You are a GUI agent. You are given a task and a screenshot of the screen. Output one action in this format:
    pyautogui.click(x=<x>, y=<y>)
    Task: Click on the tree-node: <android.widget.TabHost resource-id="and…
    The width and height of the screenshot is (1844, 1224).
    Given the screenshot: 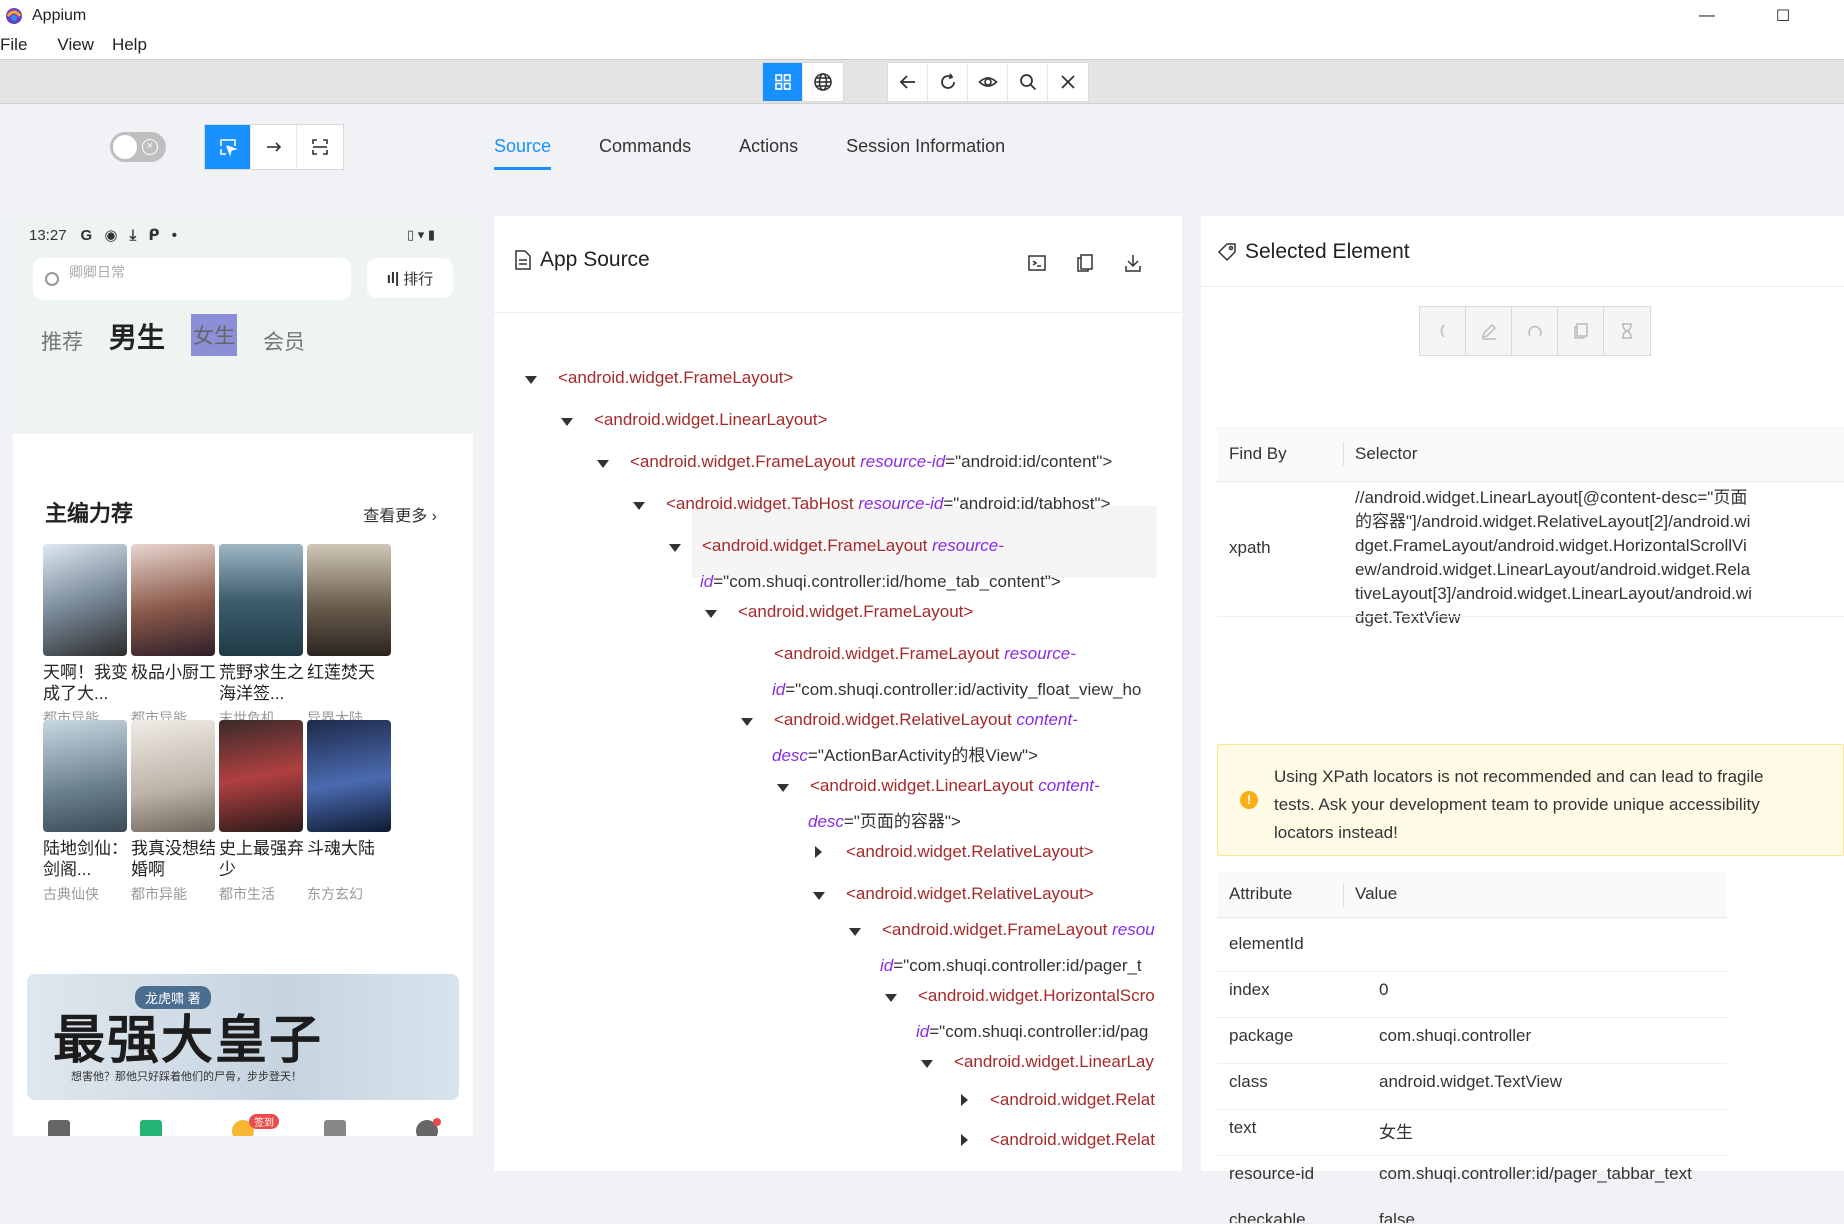 What is the action you would take?
    pyautogui.click(x=888, y=504)
    